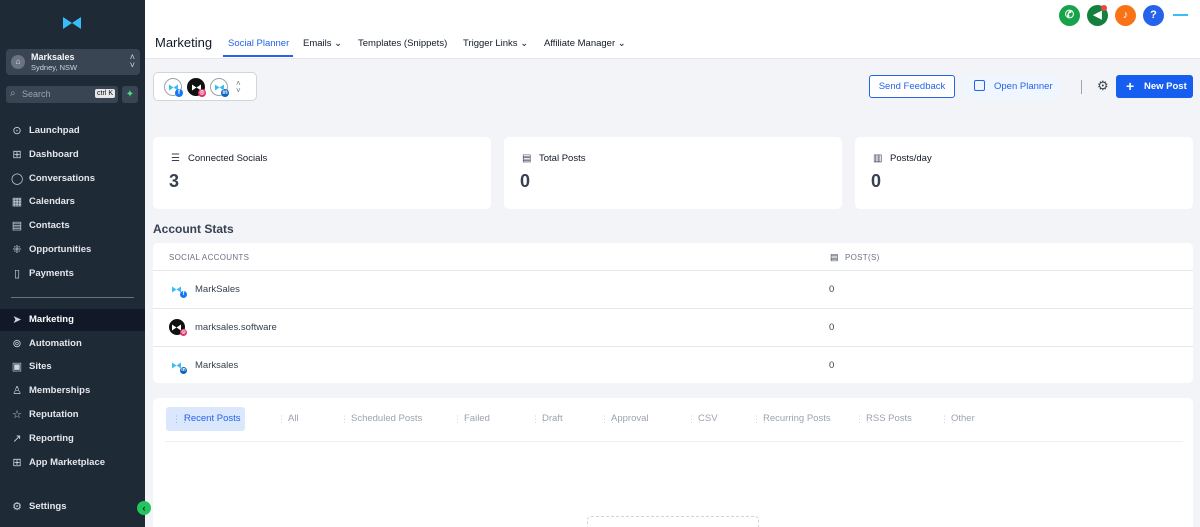  I want to click on rocket-icon: ⊙, so click(17, 131).